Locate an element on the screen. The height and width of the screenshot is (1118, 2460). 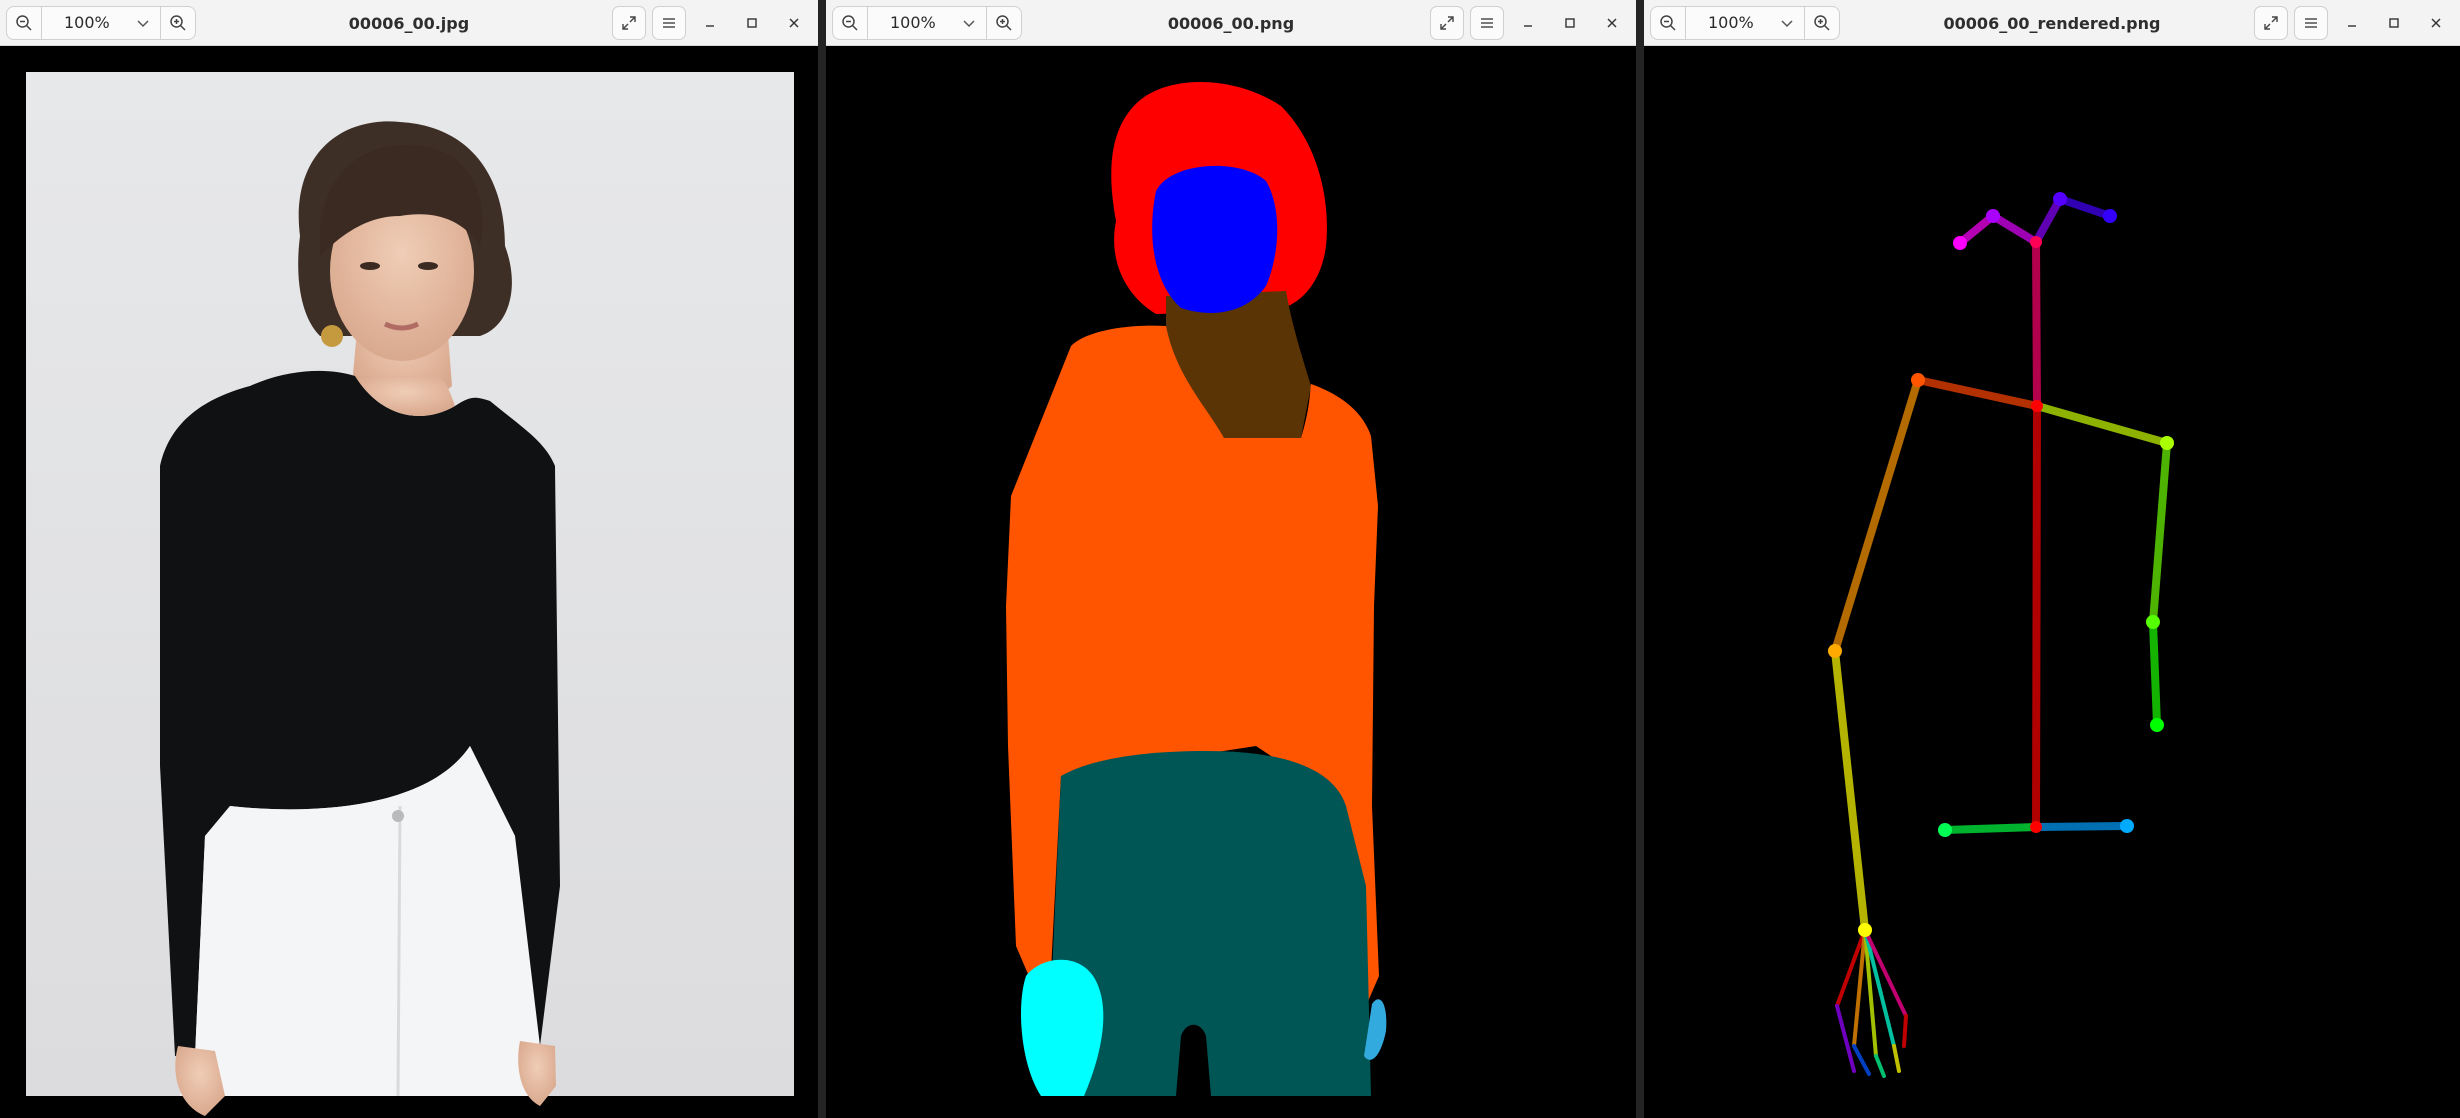
title-bar: 100% 00006_00_rendered.png is located at coordinates (2052, 23).